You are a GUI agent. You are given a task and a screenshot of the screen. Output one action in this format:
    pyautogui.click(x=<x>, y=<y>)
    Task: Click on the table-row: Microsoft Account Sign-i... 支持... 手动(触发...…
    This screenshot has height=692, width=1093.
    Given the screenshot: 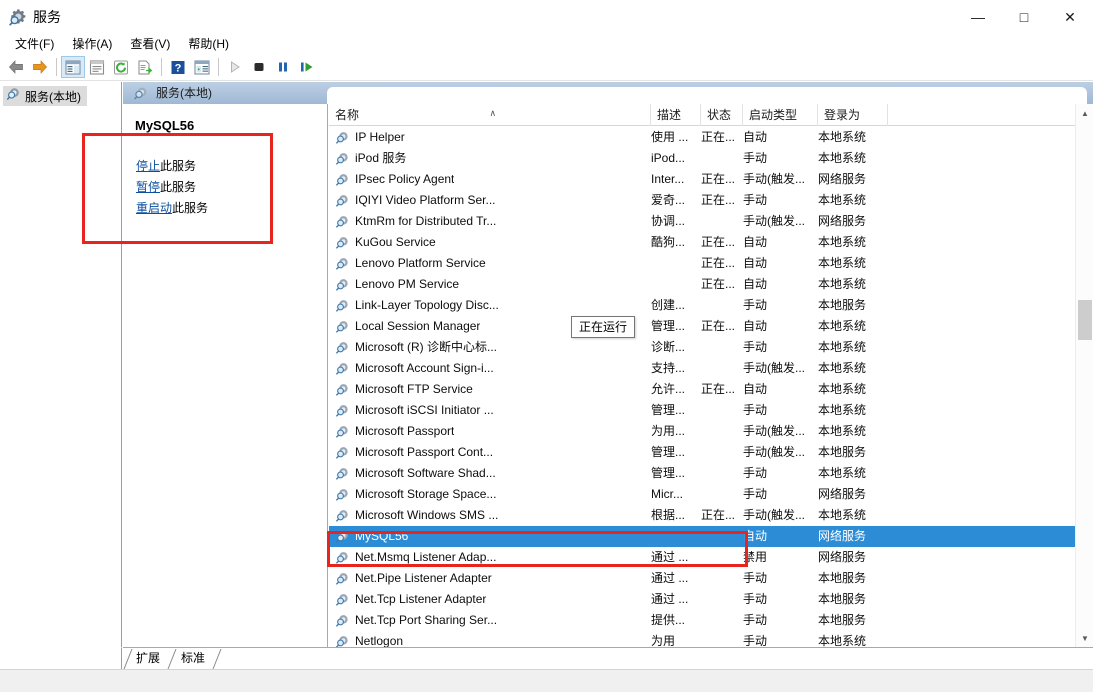 What is the action you would take?
    pyautogui.click(x=702, y=368)
    